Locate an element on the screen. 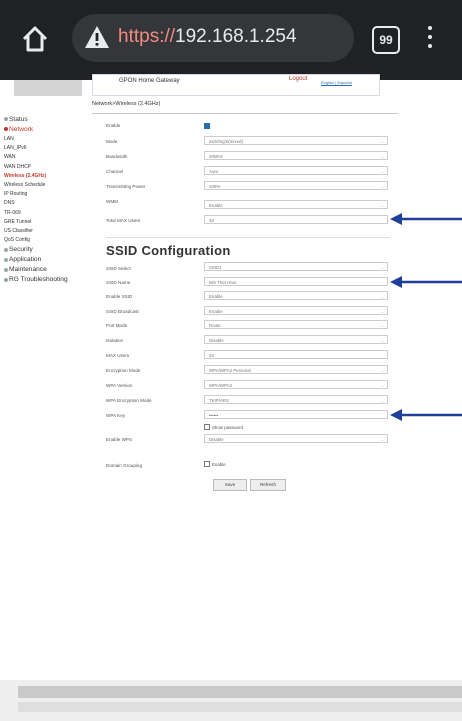 Image resolution: width=462 pixels, height=721 pixels. sidebar-item-application: Application is located at coordinates (48, 260).